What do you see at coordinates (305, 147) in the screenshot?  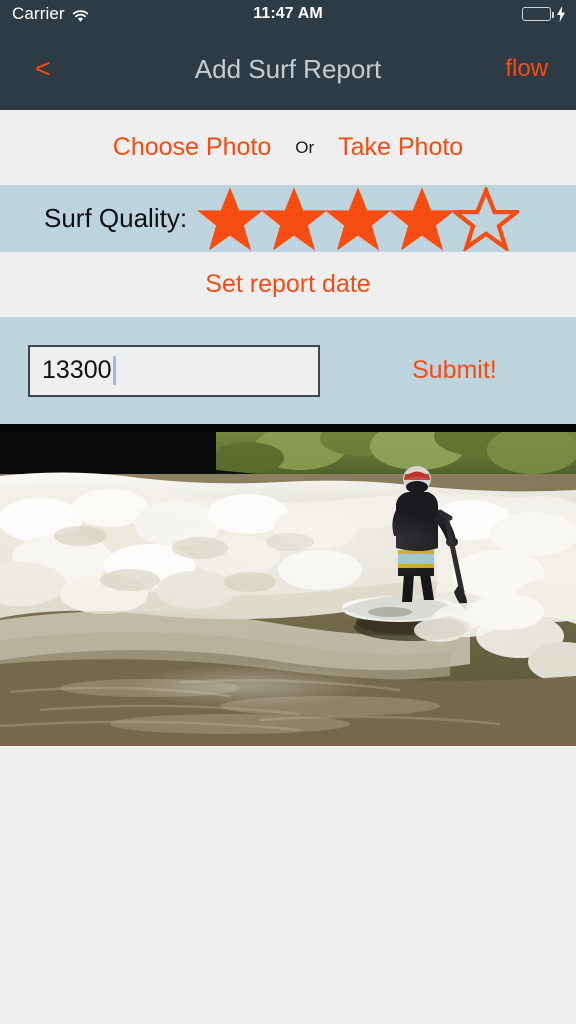 I see `or-label: Or` at bounding box center [305, 147].